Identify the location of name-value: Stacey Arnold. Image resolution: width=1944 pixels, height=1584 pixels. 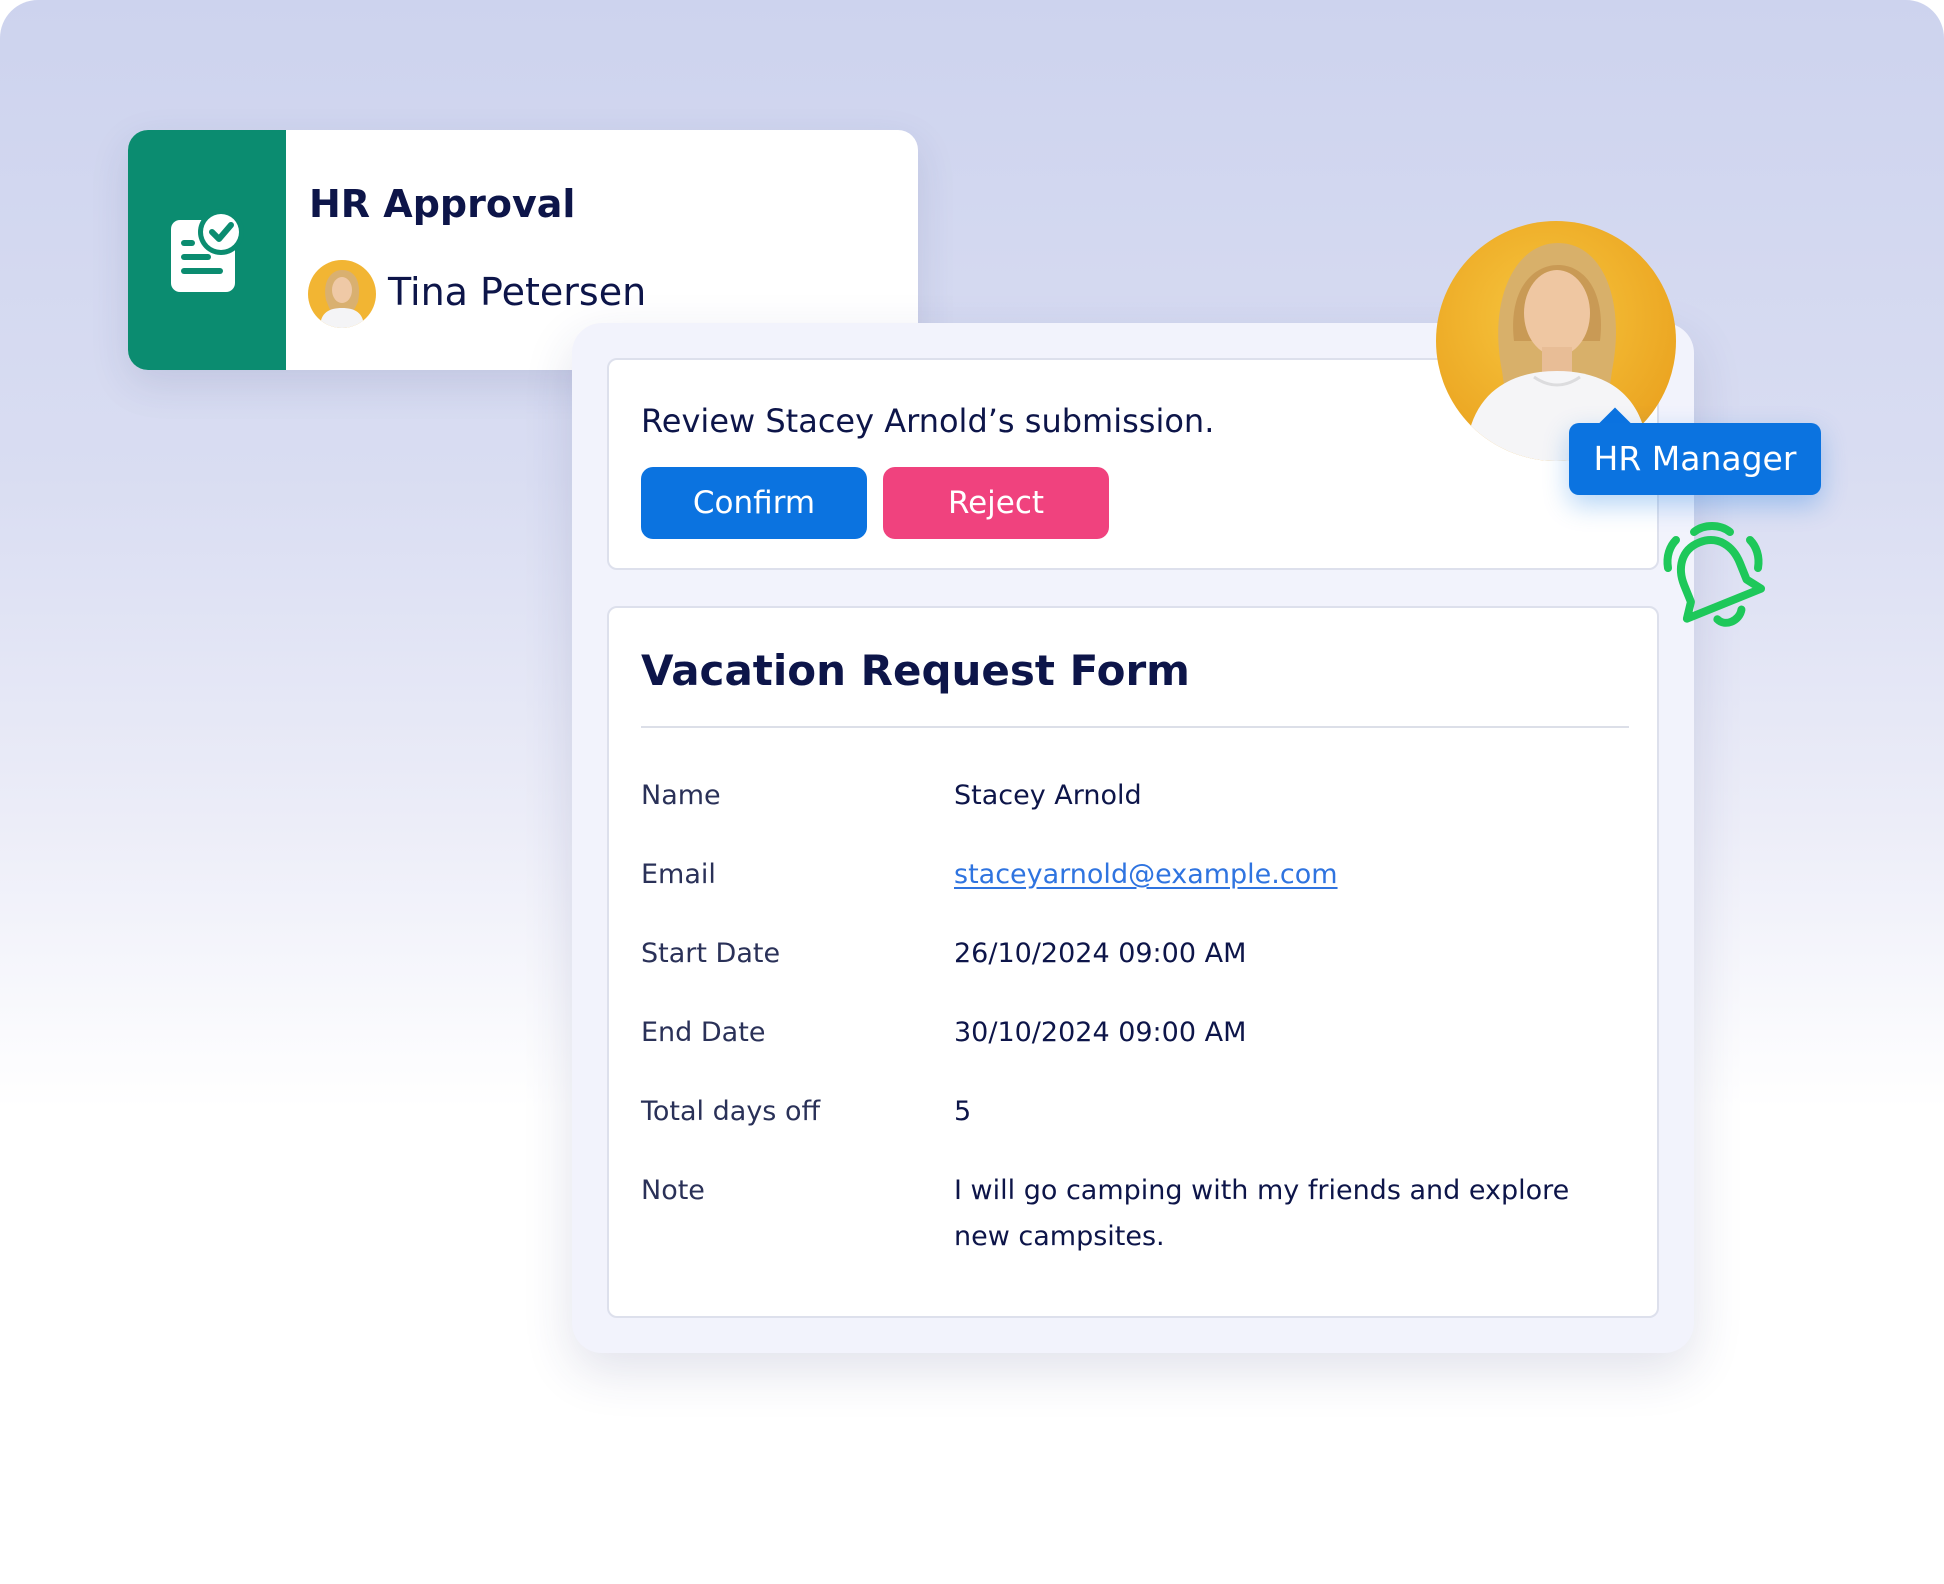
(1048, 795).